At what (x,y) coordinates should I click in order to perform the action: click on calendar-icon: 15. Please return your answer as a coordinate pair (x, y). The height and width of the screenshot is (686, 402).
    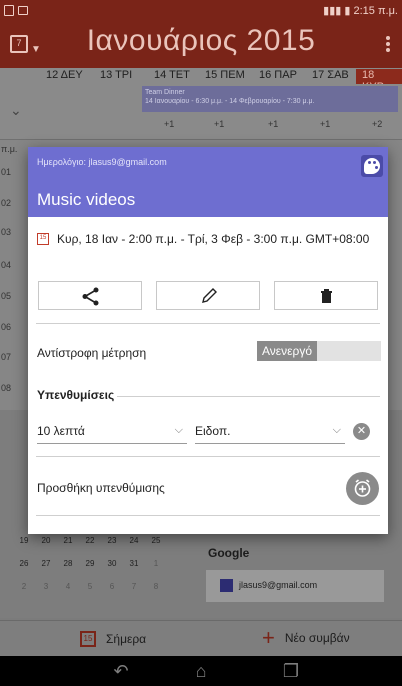
    Looking at the image, I should click on (43, 239).